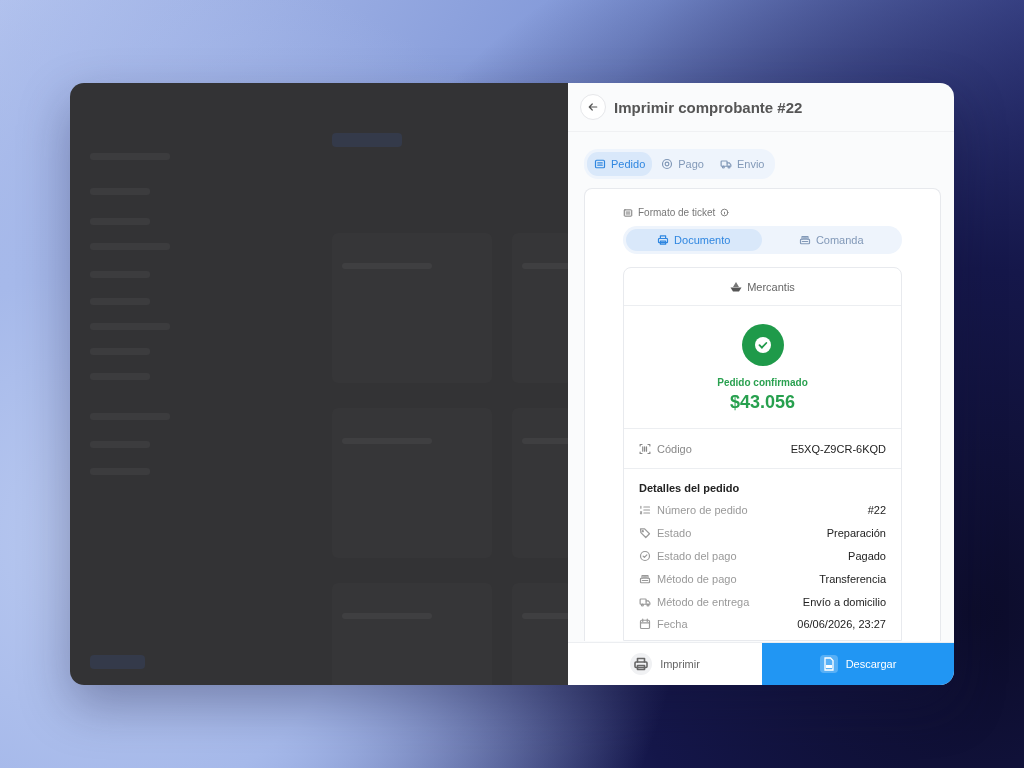 Image resolution: width=1024 pixels, height=768 pixels. I want to click on total-amount: $43.056, so click(762, 402).